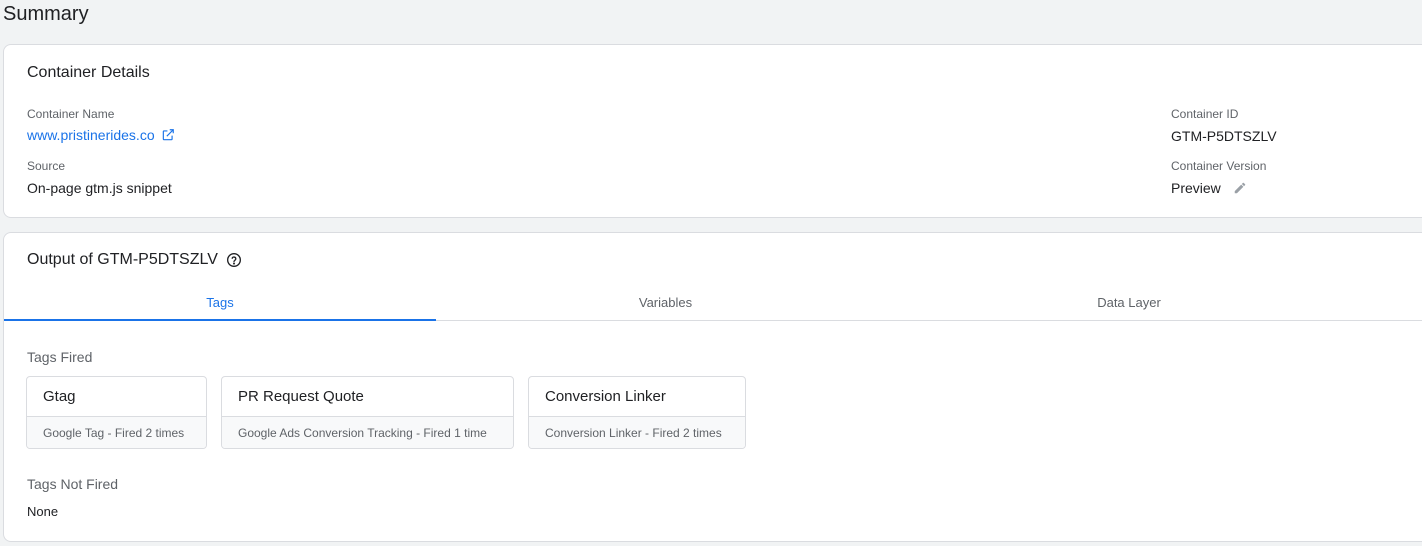  Describe the element at coordinates (1219, 166) in the screenshot. I see `container-version-label: Container Version` at that location.